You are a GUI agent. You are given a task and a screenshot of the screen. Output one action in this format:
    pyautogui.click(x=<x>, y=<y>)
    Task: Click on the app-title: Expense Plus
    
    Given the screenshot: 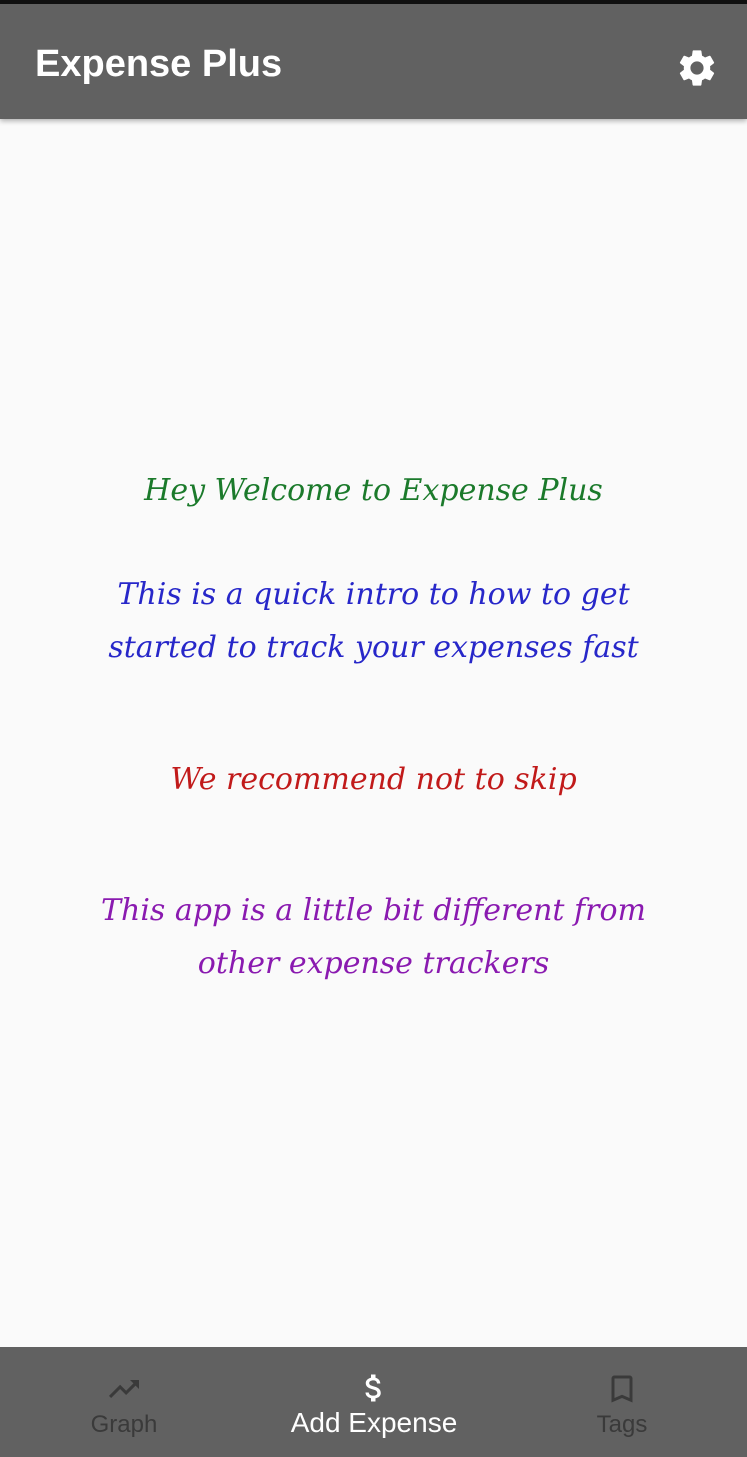 What is the action you would take?
    pyautogui.click(x=159, y=64)
    